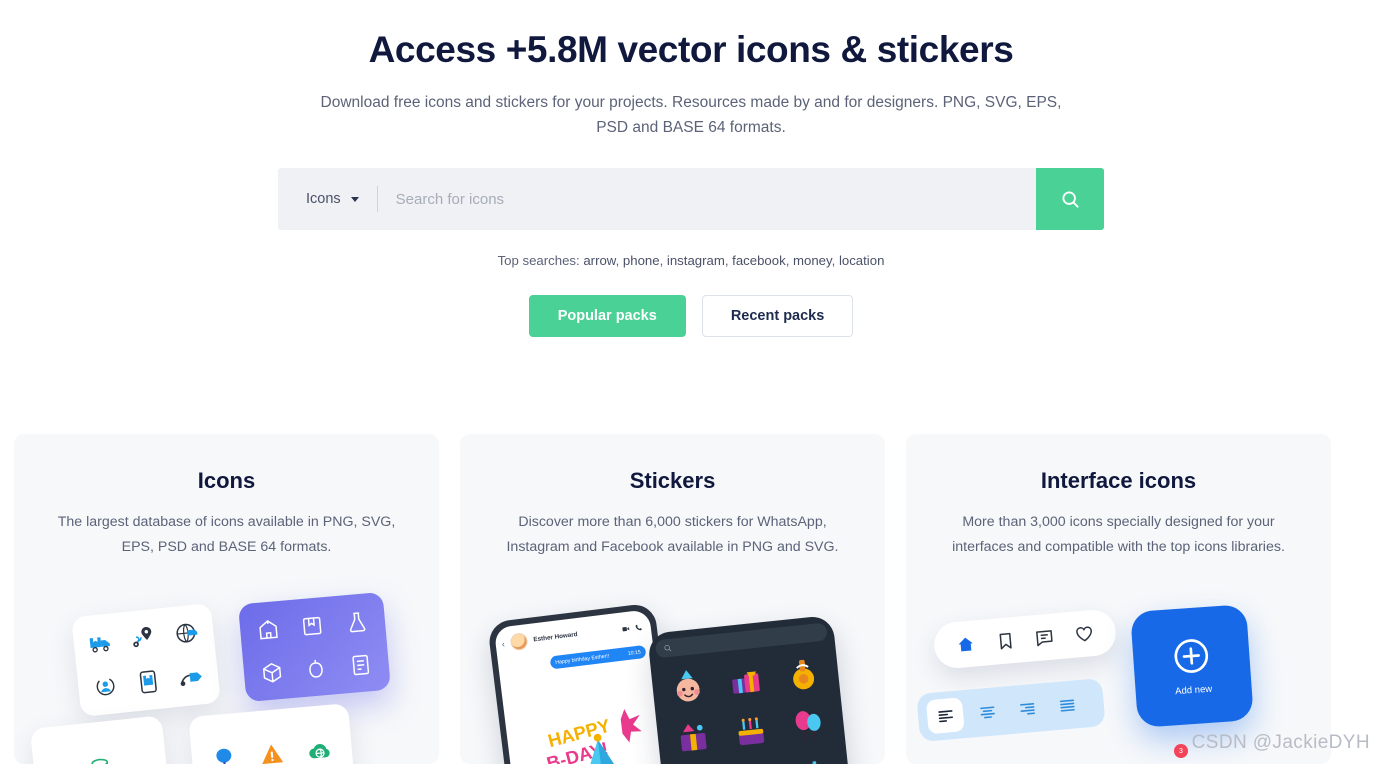 The height and width of the screenshot is (764, 1382). What do you see at coordinates (323, 199) in the screenshot?
I see `search-type-label: Icons` at bounding box center [323, 199].